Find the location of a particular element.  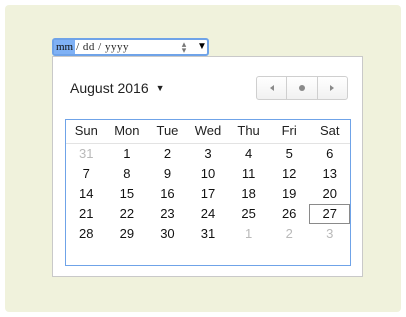

day-cell: 24 is located at coordinates (208, 214).